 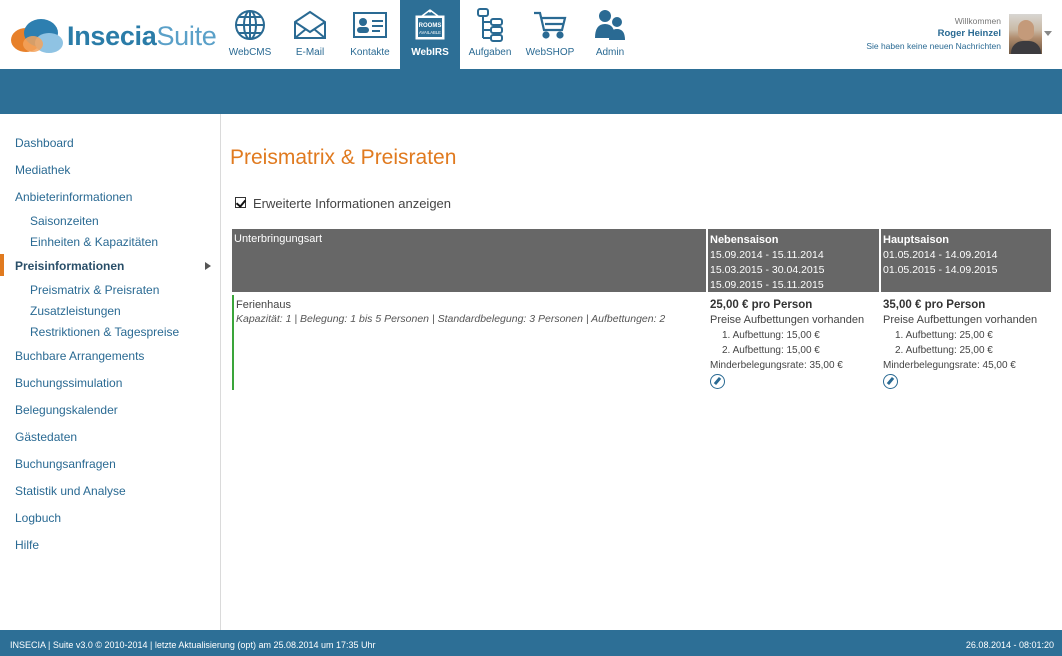 What do you see at coordinates (490, 25) in the screenshot?
I see `task-tree-icon` at bounding box center [490, 25].